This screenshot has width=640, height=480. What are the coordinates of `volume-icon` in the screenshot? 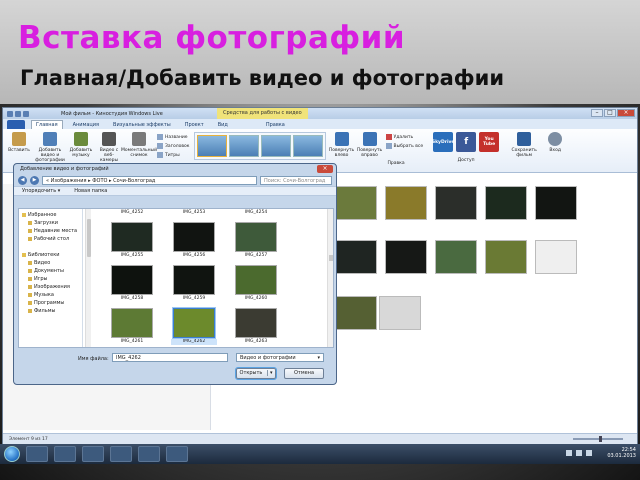 It's located at (579, 453).